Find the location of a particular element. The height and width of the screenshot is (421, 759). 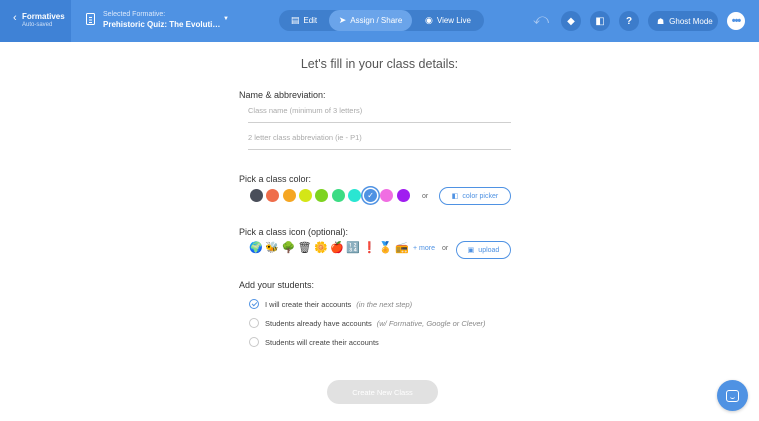

tab-edit: ▤ Edit is located at coordinates (304, 20).